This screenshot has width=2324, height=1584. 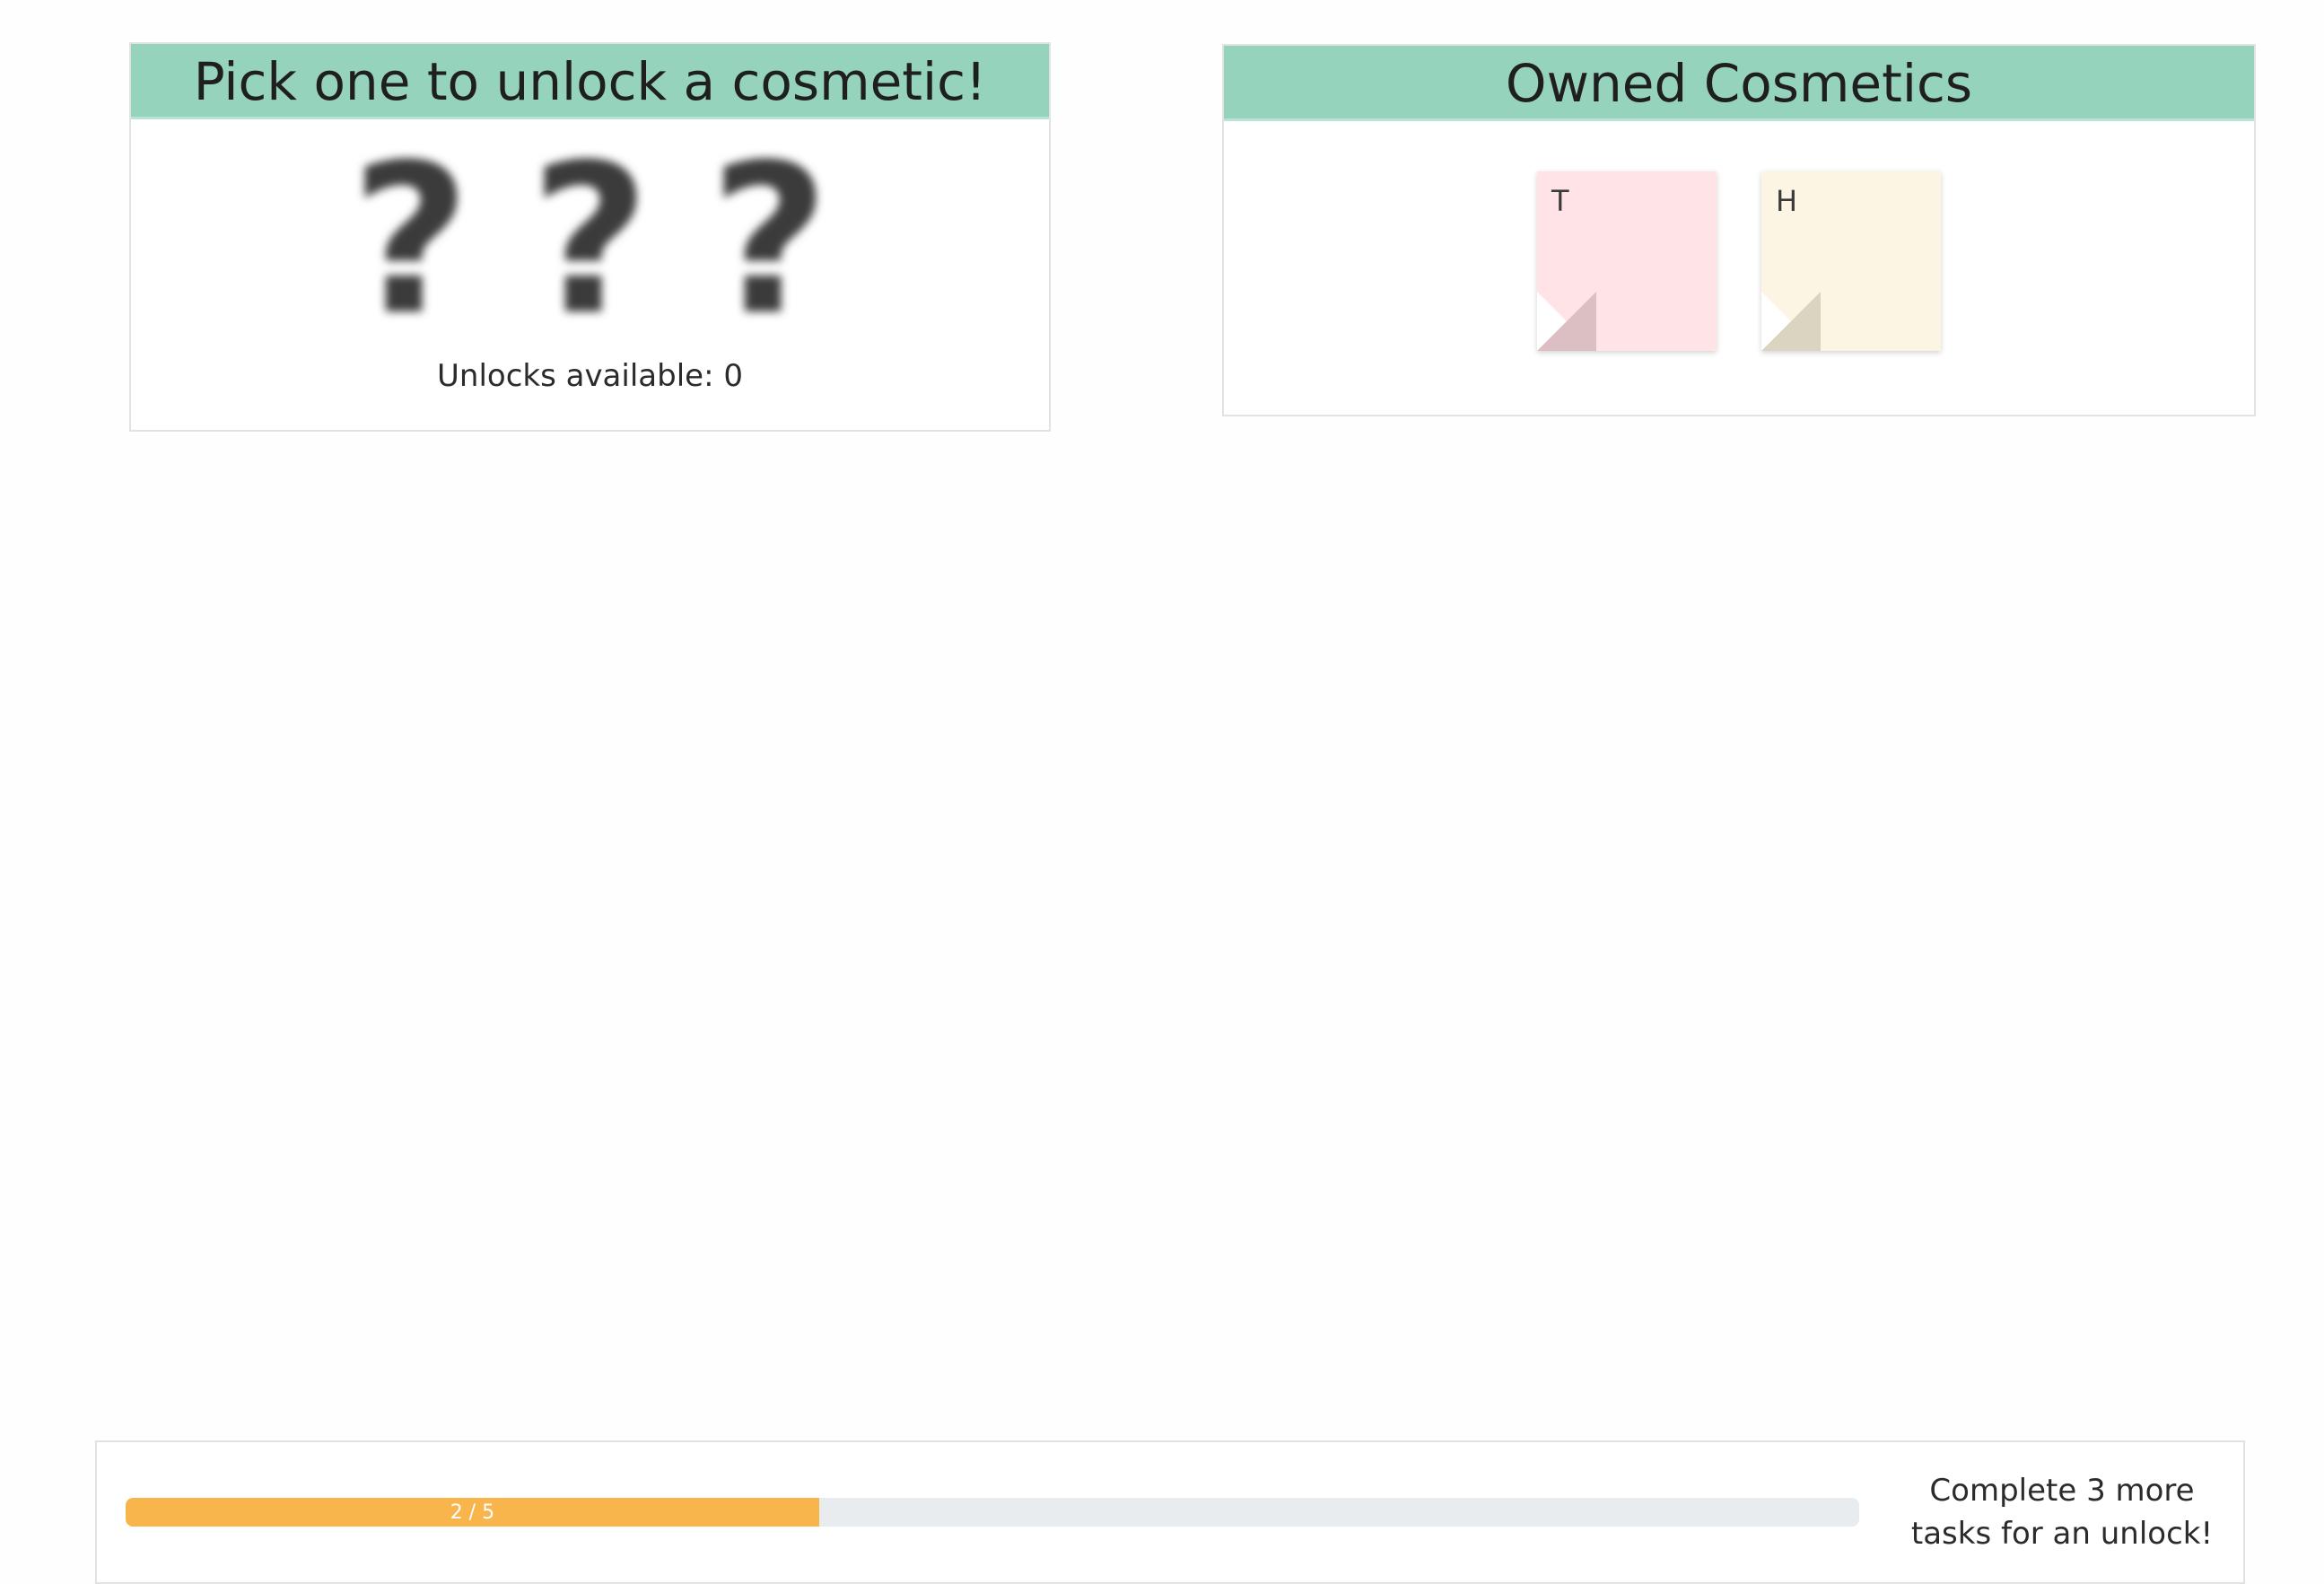 What do you see at coordinates (1739, 261) in the screenshot?
I see `owned-cosmetics-list: T H` at bounding box center [1739, 261].